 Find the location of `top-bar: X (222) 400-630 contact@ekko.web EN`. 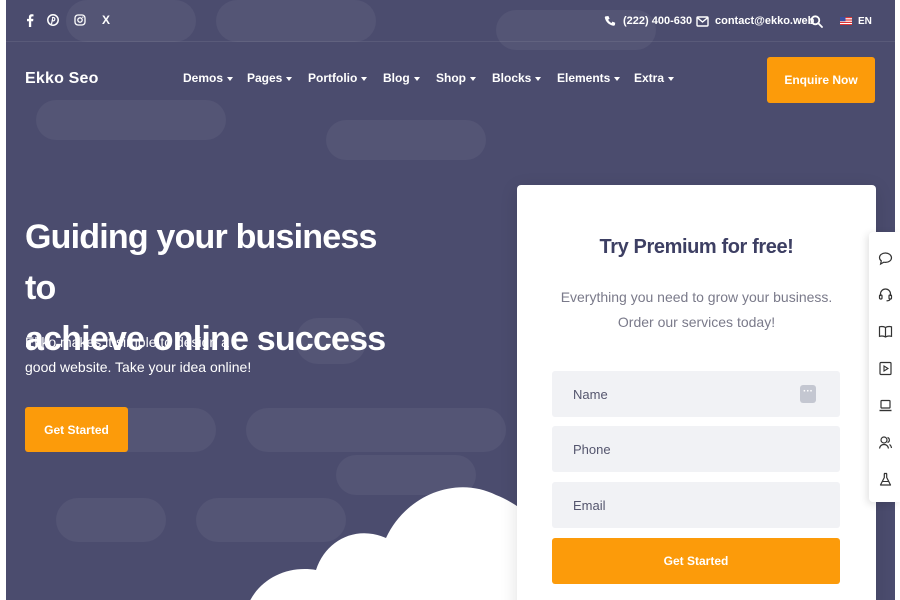

top-bar: X (222) 400-630 contact@ekko.web EN is located at coordinates (450, 21).